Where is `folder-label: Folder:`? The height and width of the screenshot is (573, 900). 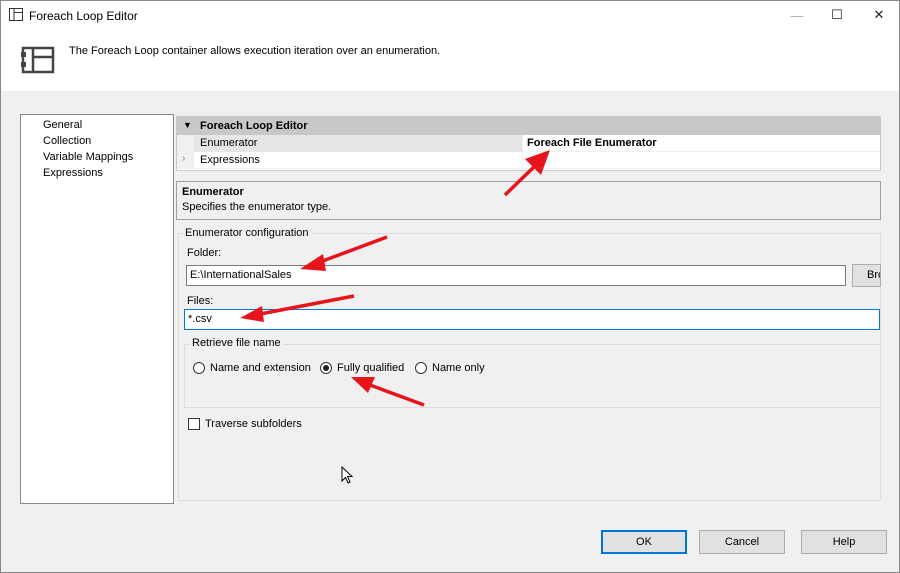 folder-label: Folder: is located at coordinates (204, 253).